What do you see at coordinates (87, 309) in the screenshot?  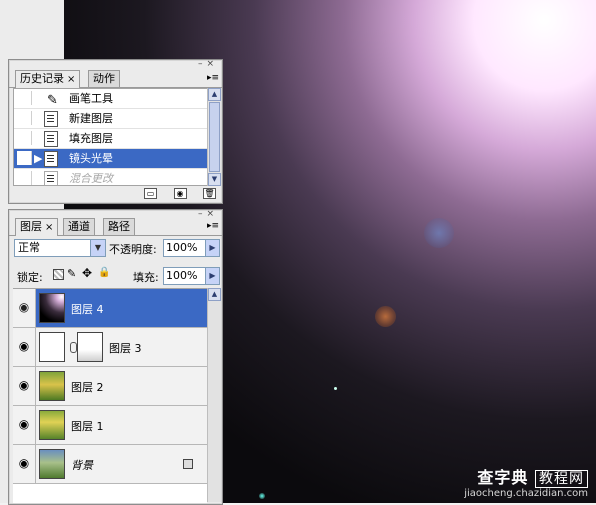 I see `layer-name: 图层 4` at bounding box center [87, 309].